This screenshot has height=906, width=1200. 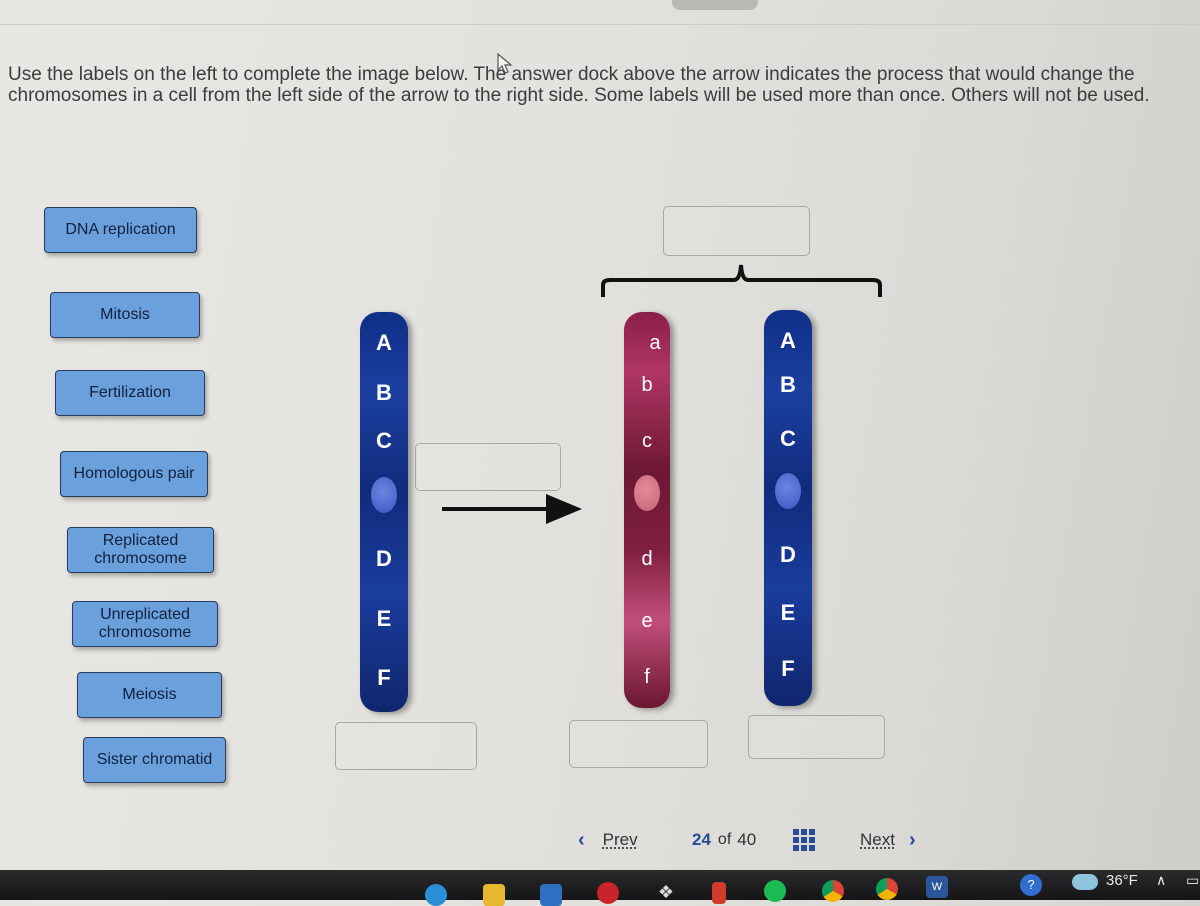 What do you see at coordinates (436, 895) in the screenshot?
I see `edge-icon` at bounding box center [436, 895].